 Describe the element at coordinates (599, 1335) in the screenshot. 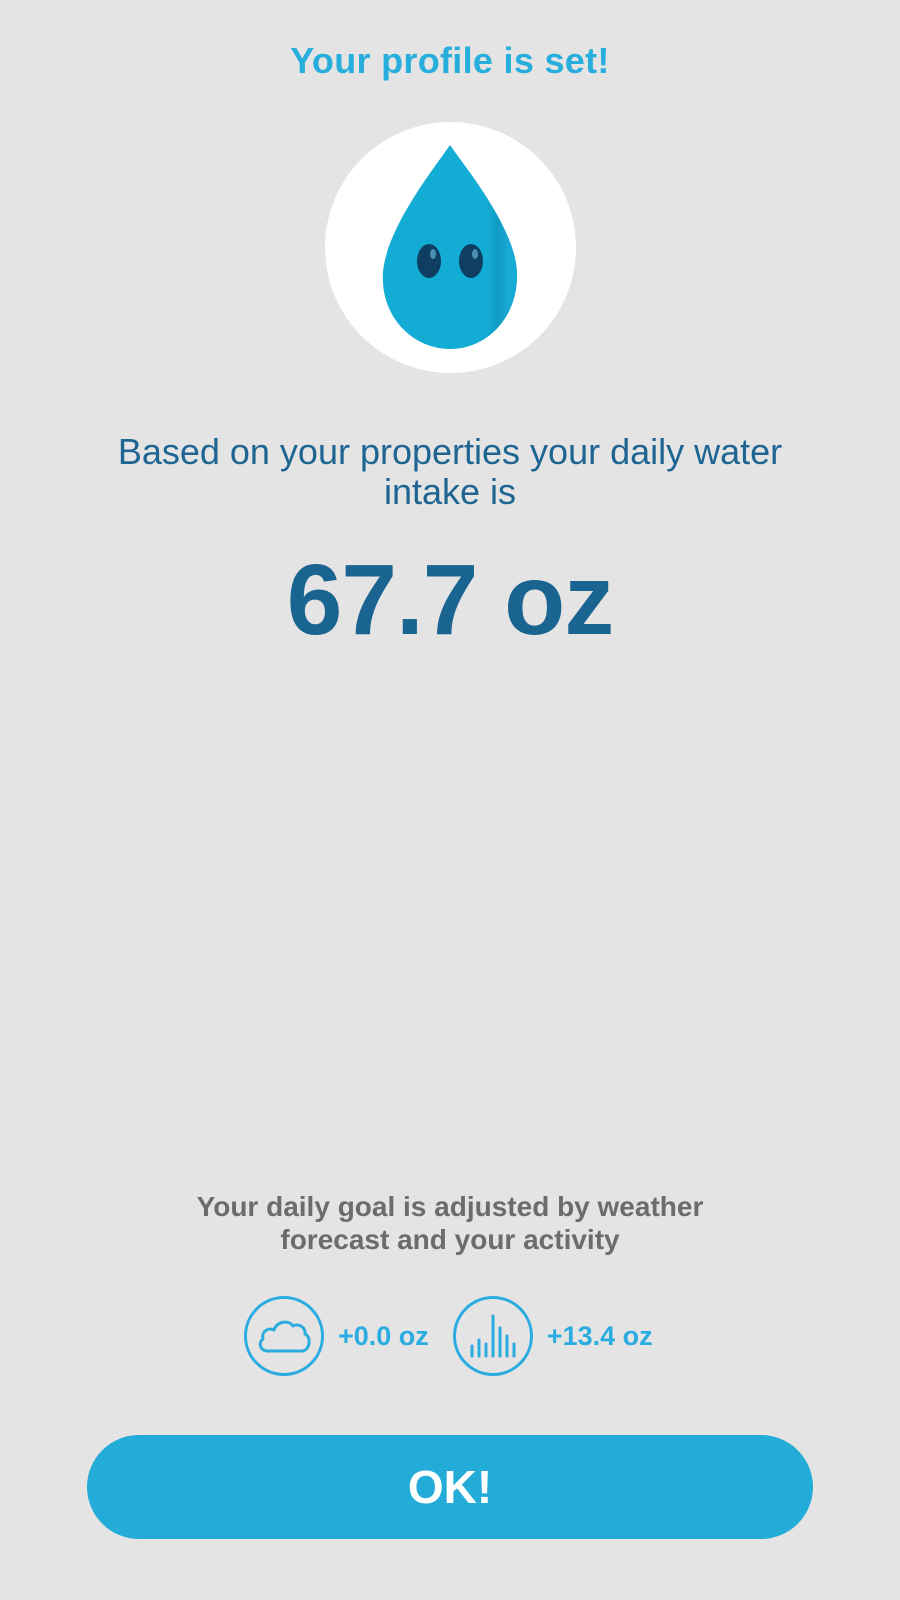

I see `activity-adjustment-value: +13.4 oz` at that location.